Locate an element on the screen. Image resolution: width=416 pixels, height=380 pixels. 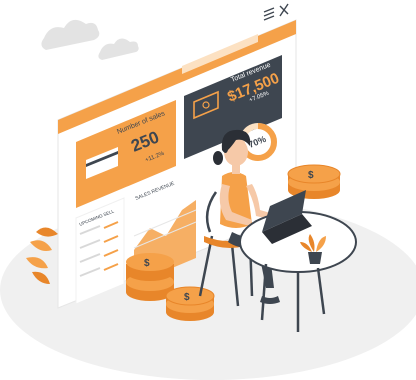
cloud-left is located at coordinates (70, 34).